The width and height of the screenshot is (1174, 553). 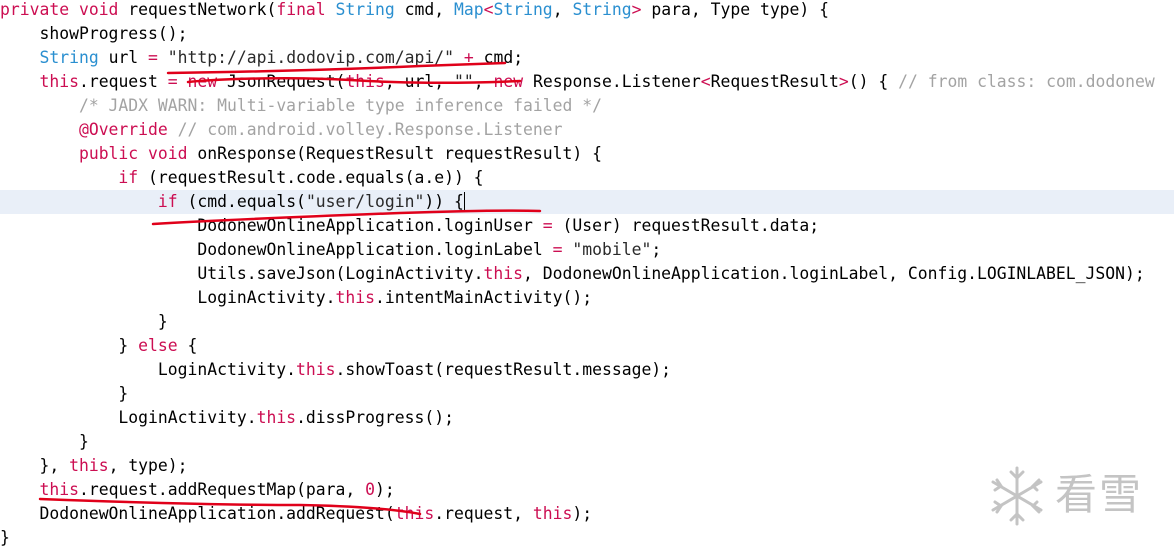 What do you see at coordinates (612, 81) in the screenshot?
I see `code-token: Response.Listener` at bounding box center [612, 81].